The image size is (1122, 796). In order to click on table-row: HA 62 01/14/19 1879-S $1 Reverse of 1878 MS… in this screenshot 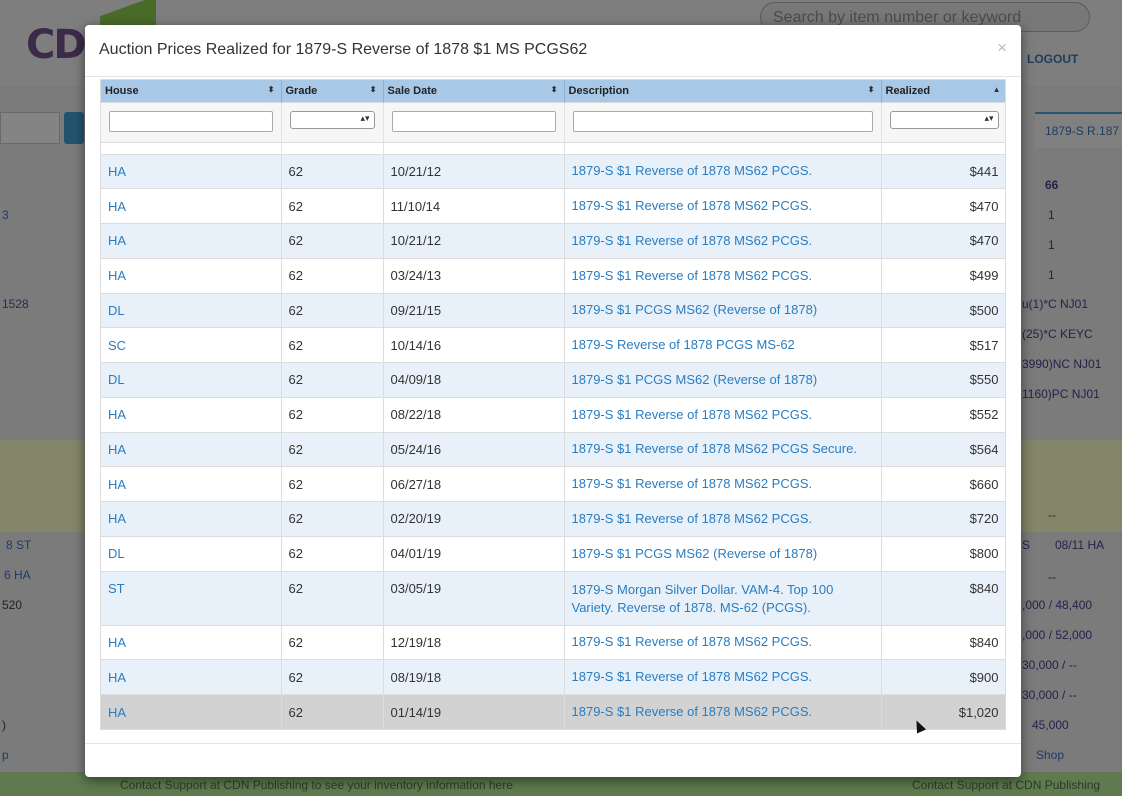, I will do `click(553, 711)`.